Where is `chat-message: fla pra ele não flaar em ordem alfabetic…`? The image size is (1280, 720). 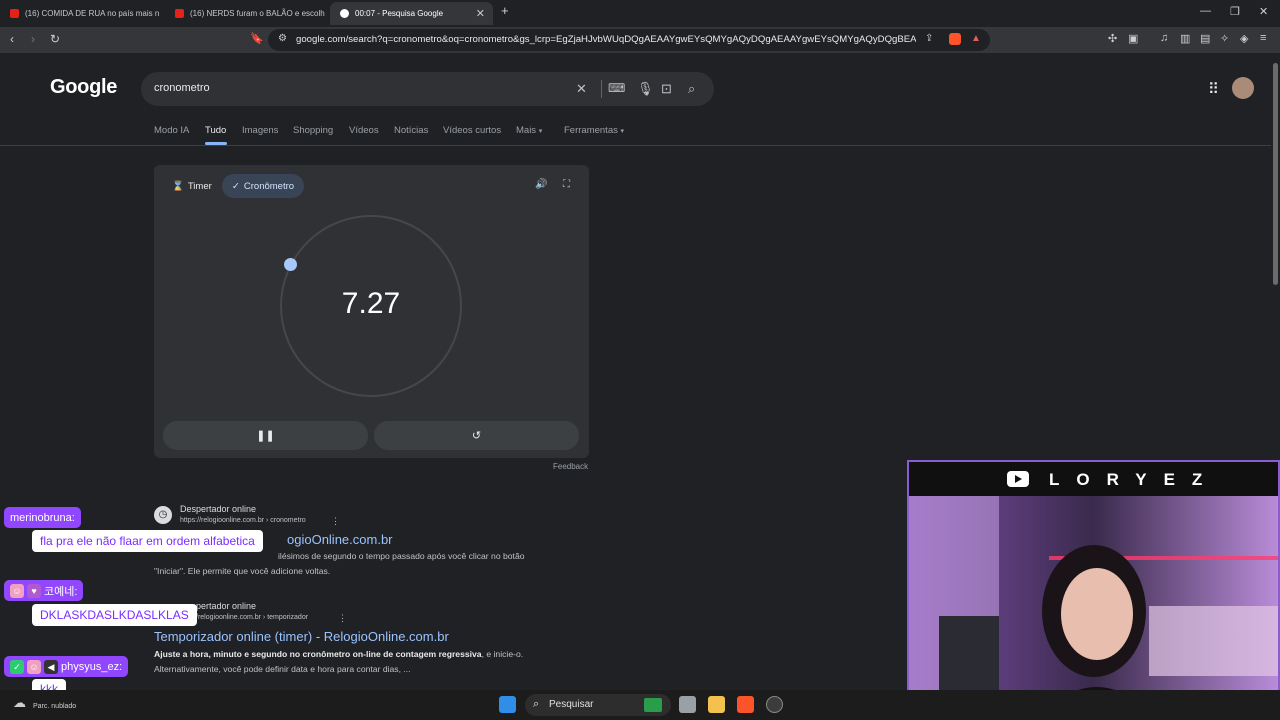
chat-message: fla pra ele não flaar em ordem alfabetic… is located at coordinates (147, 541).